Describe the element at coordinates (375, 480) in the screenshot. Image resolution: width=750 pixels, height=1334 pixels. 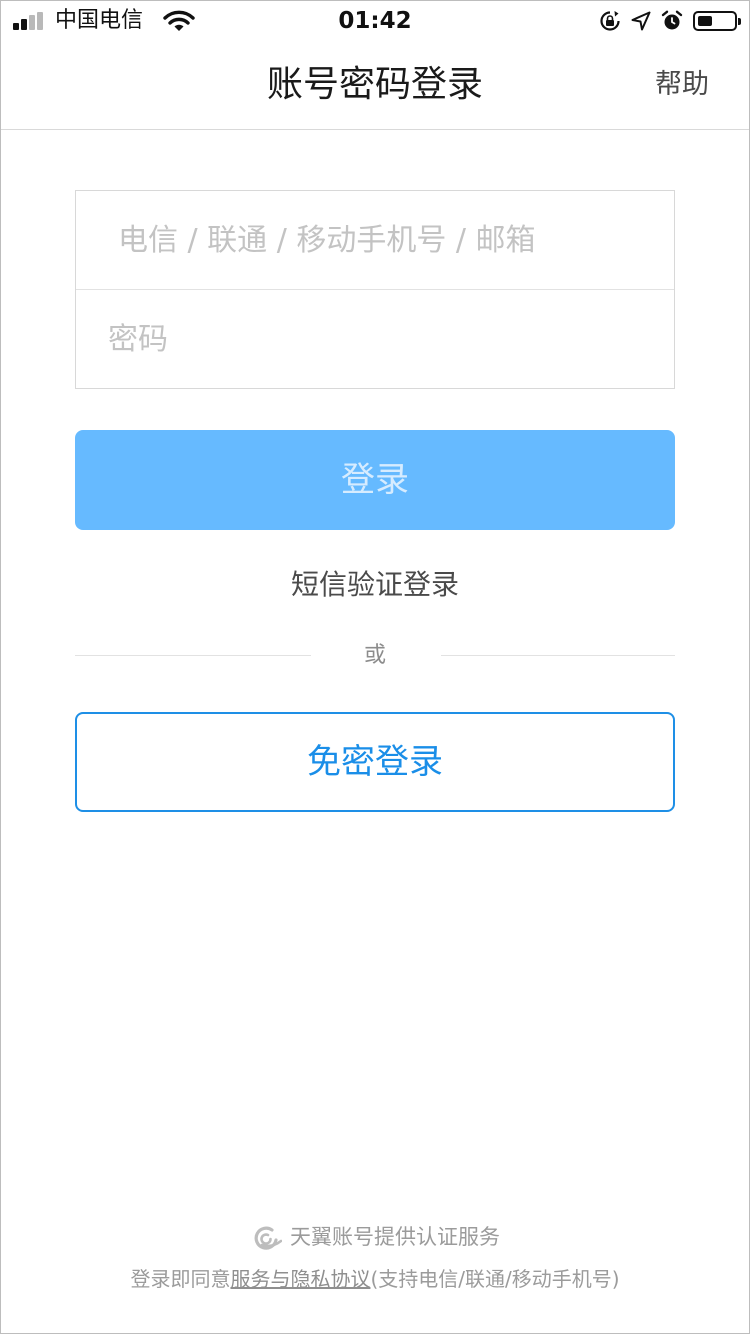
I see `login-button: 登录` at that location.